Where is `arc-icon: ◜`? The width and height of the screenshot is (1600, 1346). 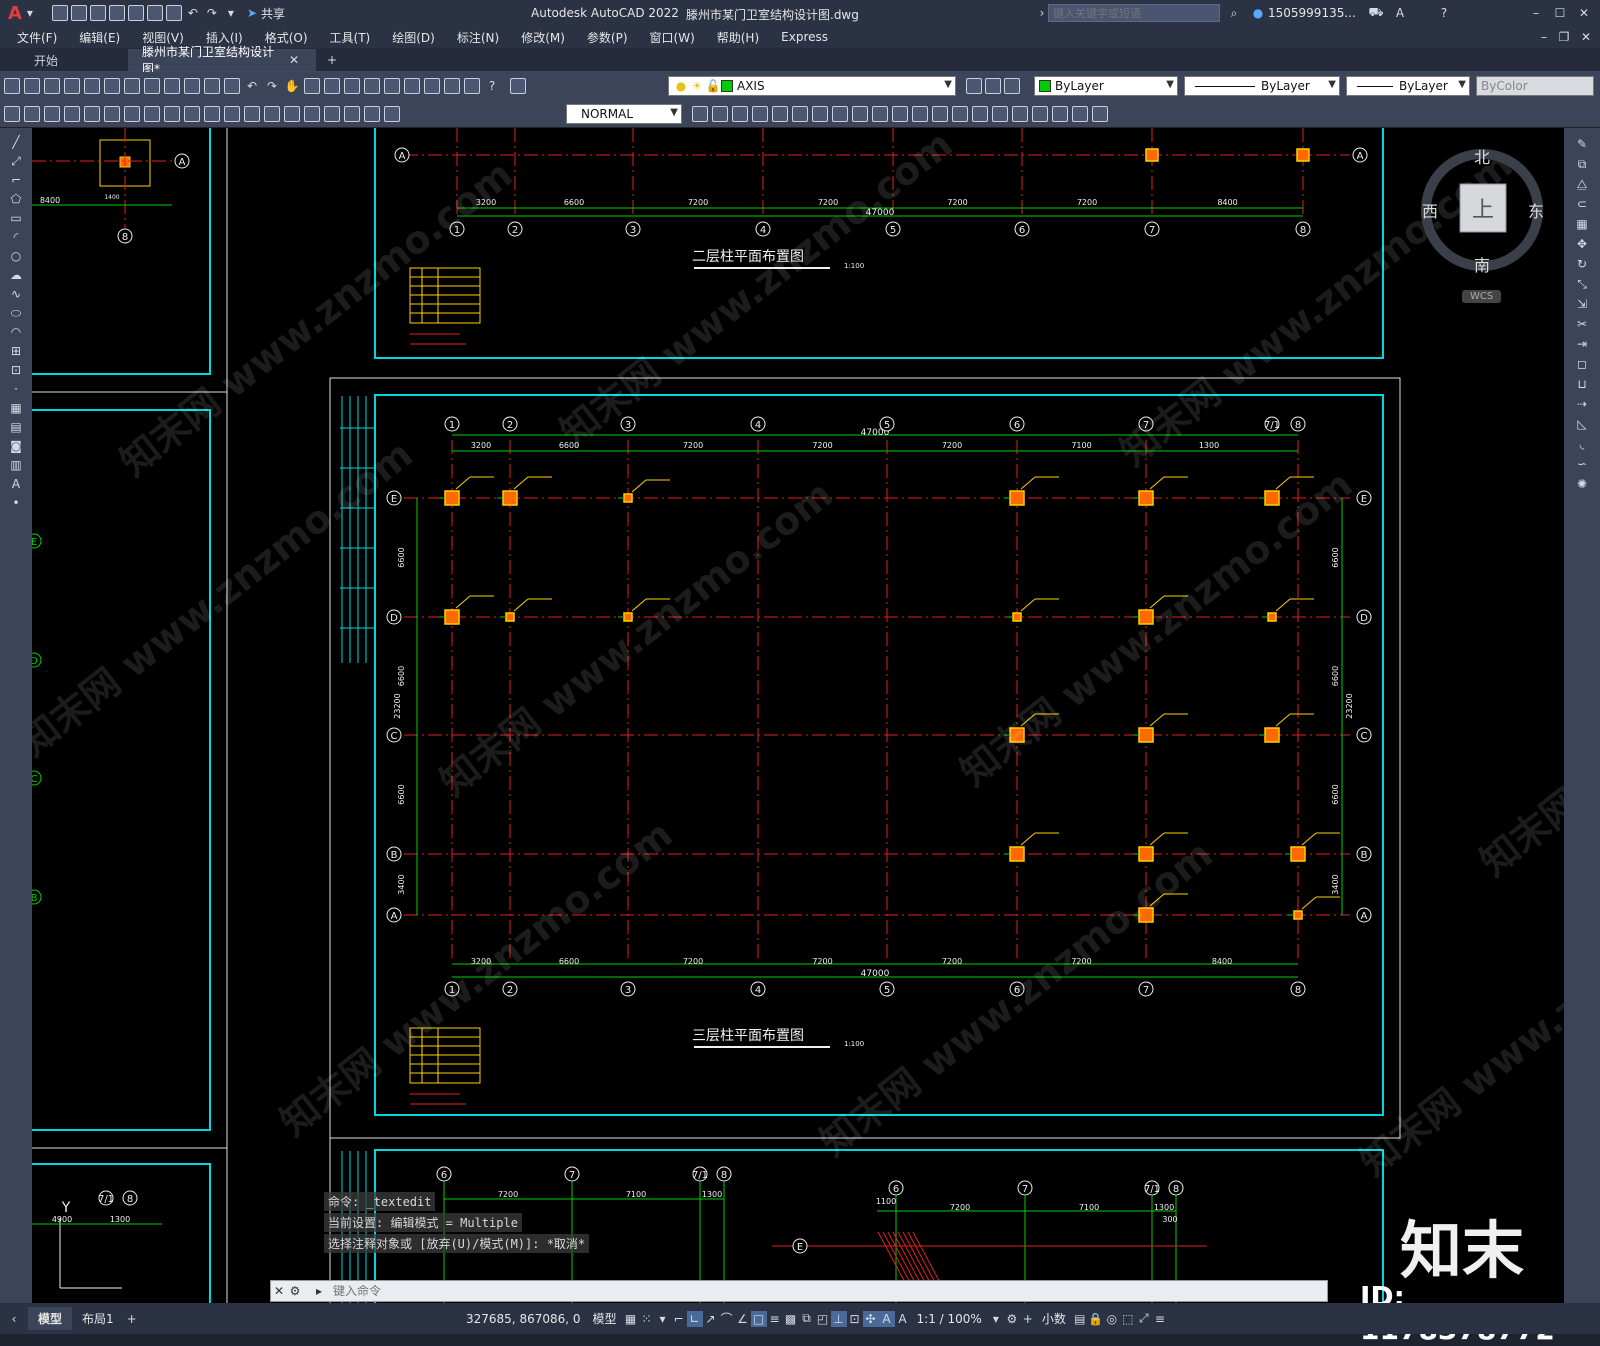
arc-icon: ◜ is located at coordinates (16, 237).